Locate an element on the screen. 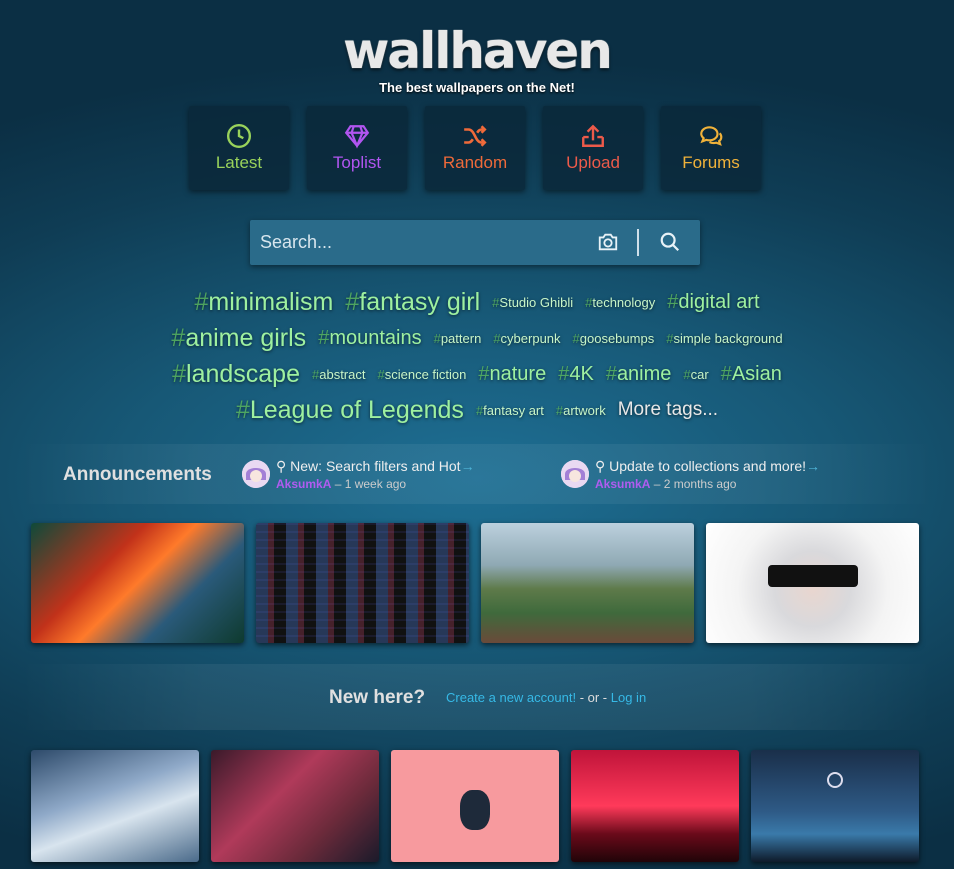  site-logo: wallhaven is located at coordinates (477, 51).